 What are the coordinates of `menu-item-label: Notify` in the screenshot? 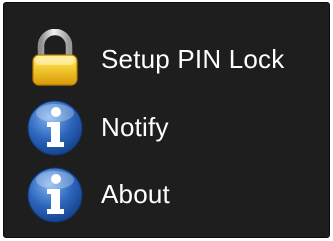 It's located at (135, 127).